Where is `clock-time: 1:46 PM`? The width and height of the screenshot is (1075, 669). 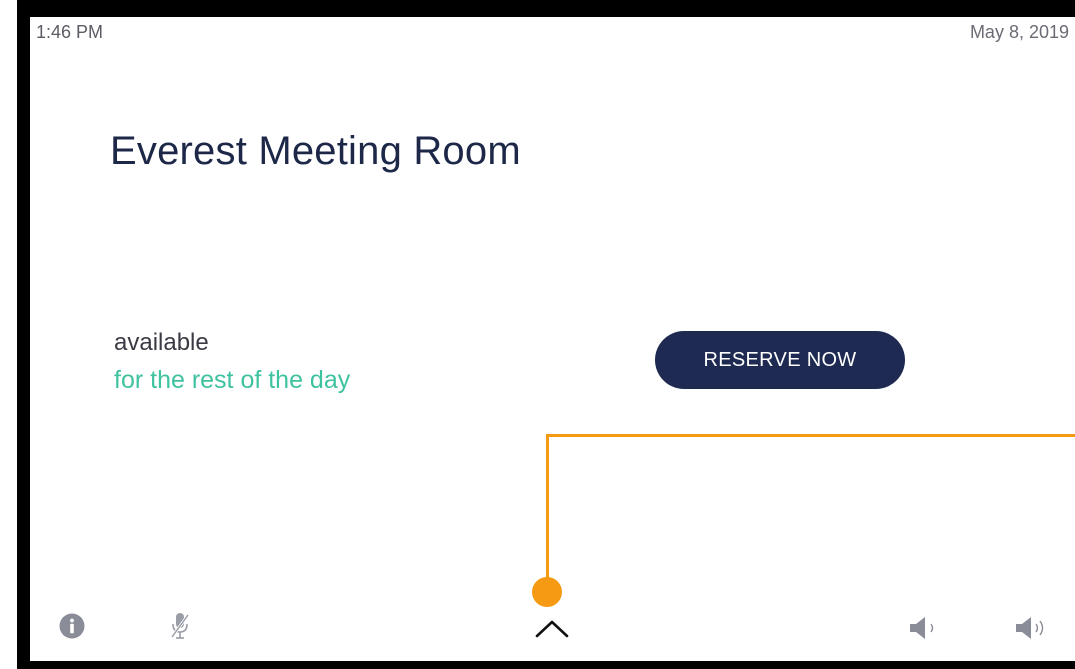 clock-time: 1:46 PM is located at coordinates (70, 32).